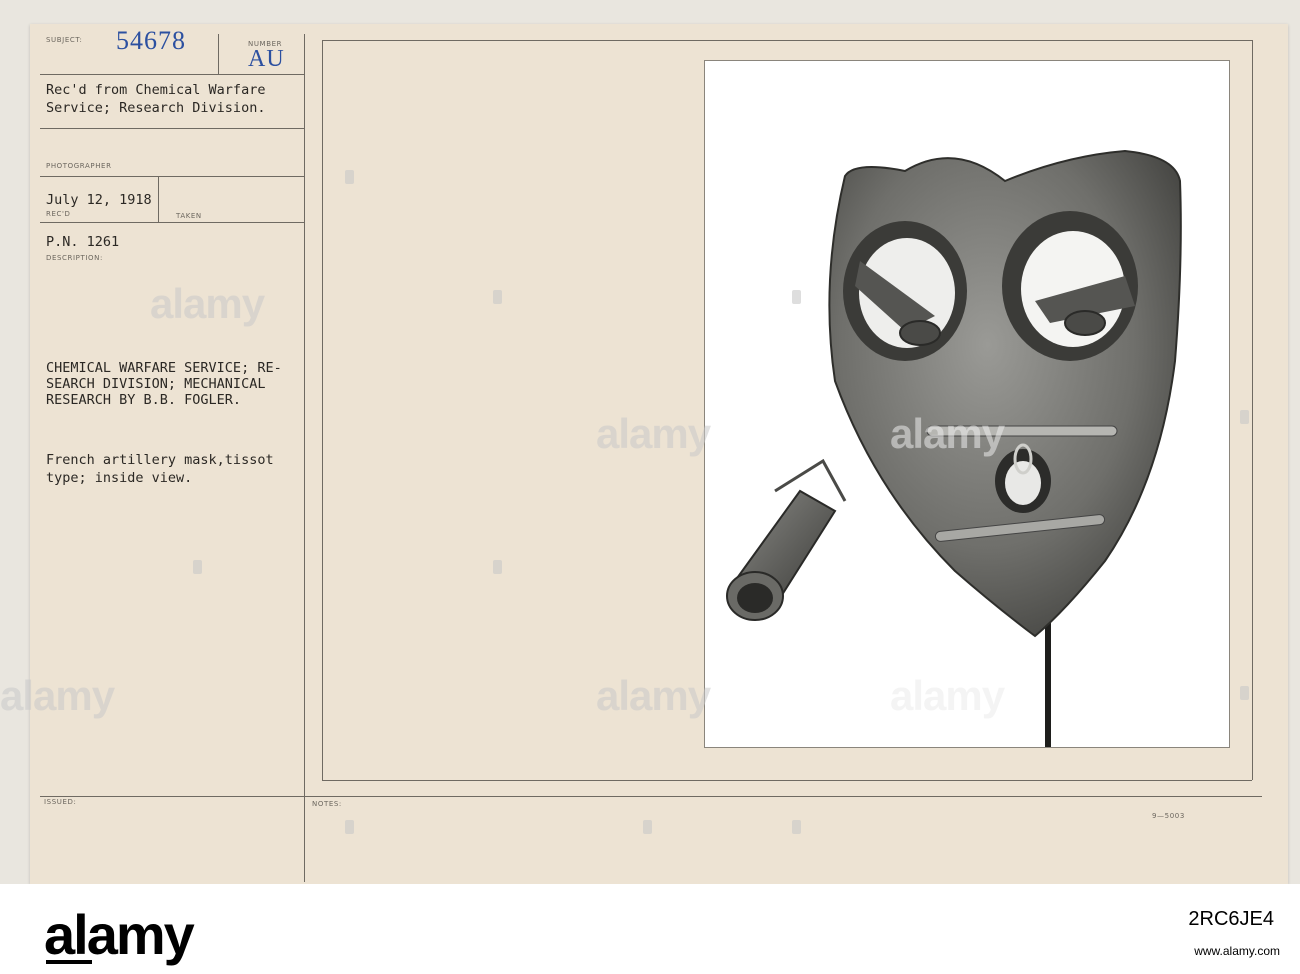 The width and height of the screenshot is (1300, 974). What do you see at coordinates (1085, 323) in the screenshot?
I see `right-eye-cup` at bounding box center [1085, 323].